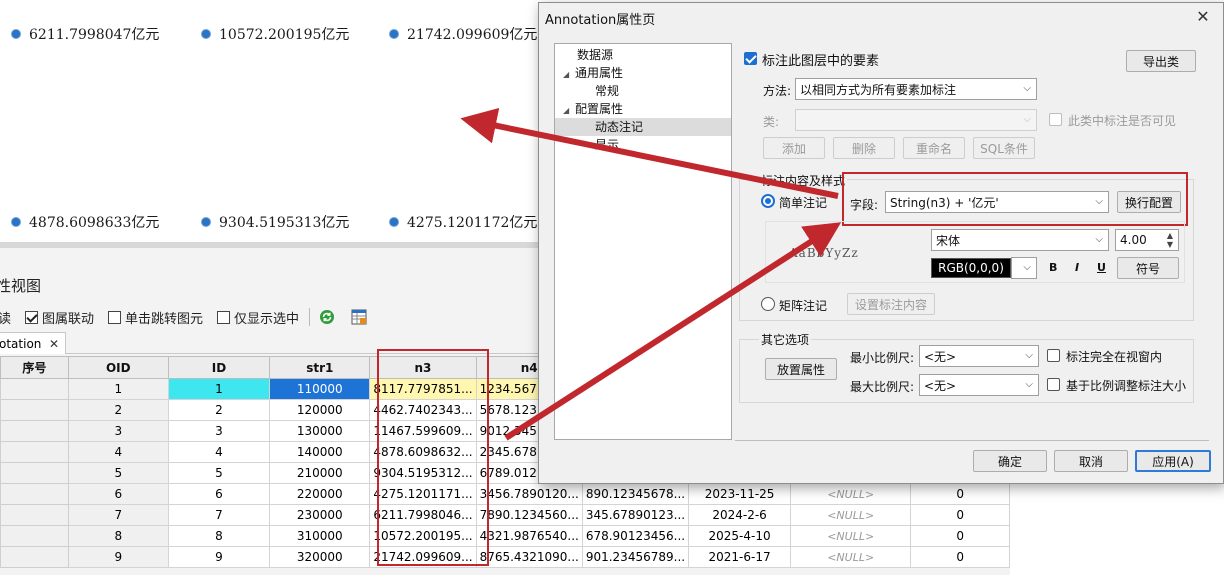  I want to click on font-size-spinner: 4.00 ▲ ▼, so click(1147, 240).